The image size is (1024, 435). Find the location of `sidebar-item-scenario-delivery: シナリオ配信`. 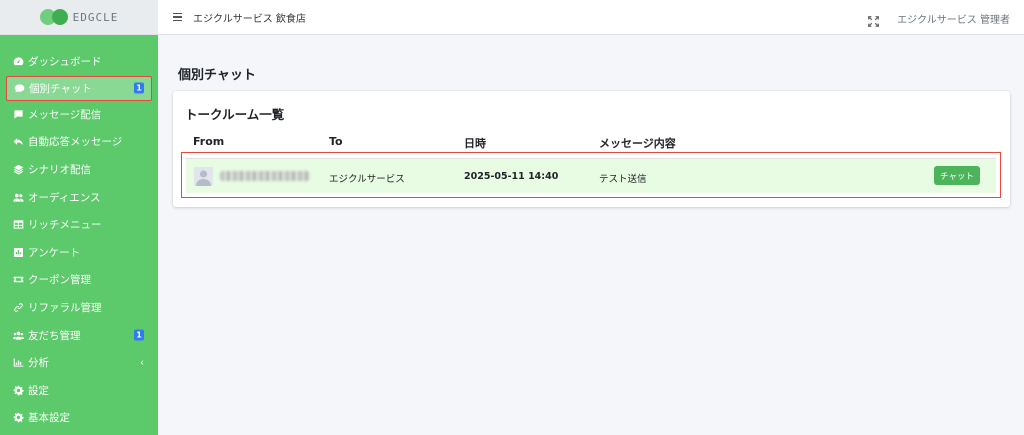

sidebar-item-scenario-delivery: シナリオ配信 is located at coordinates (79, 170).